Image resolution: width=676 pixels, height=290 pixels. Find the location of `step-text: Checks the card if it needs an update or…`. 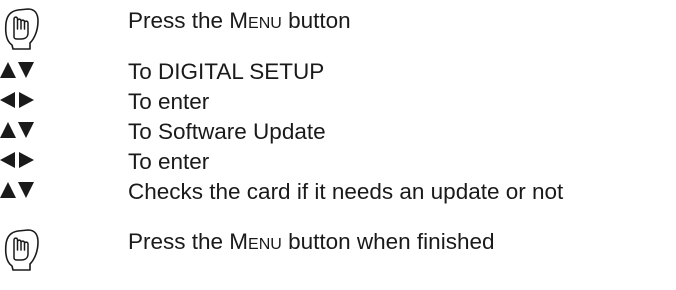

step-text: Checks the card if it needs an update or… is located at coordinates (346, 191).